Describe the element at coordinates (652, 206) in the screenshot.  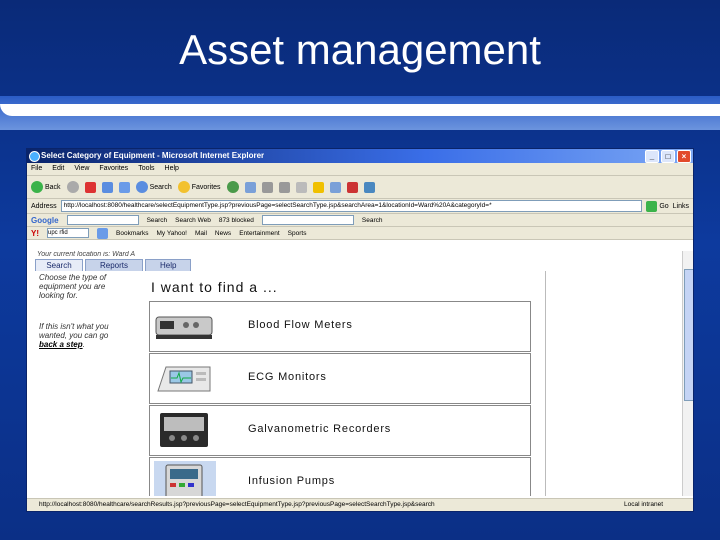
I see `go-arrow-icon` at that location.